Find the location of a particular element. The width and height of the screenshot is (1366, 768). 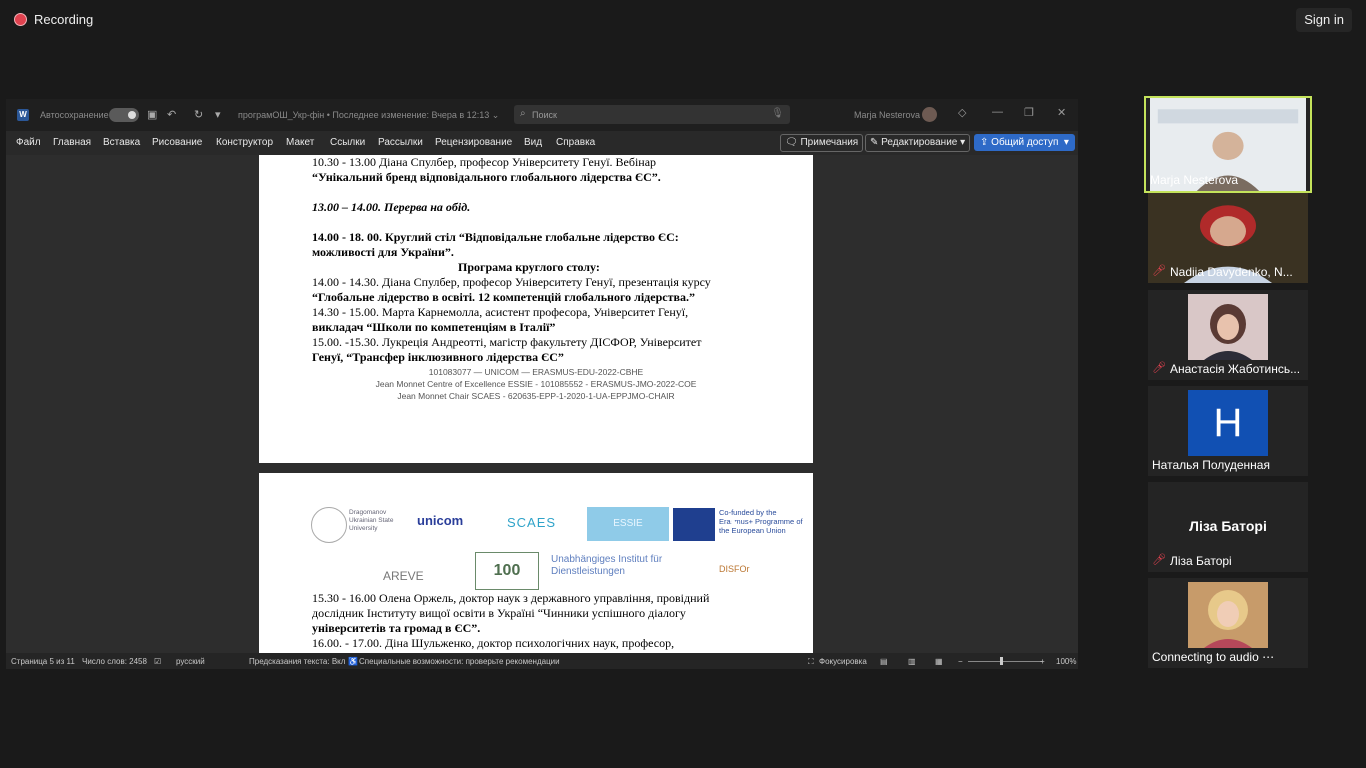

participant-display-name: Ліза Баторі is located at coordinates (1228, 526).